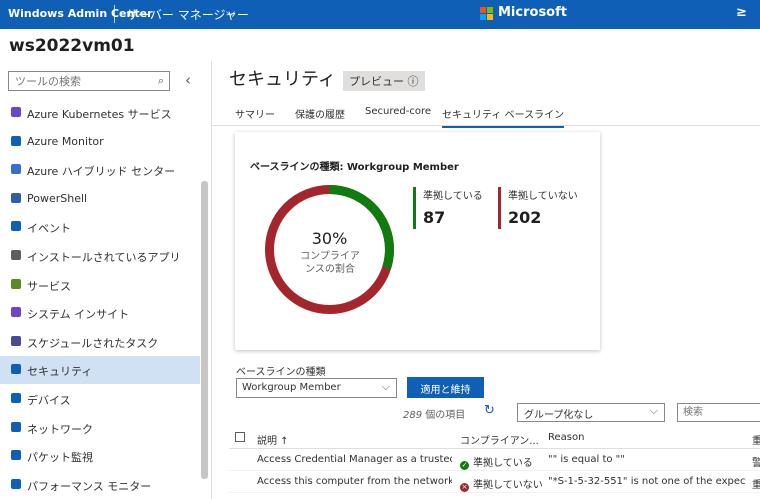 Image resolution: width=760 pixels, height=499 pixels. Describe the element at coordinates (741, 12) in the screenshot. I see `terminal-icon: ≥` at that location.